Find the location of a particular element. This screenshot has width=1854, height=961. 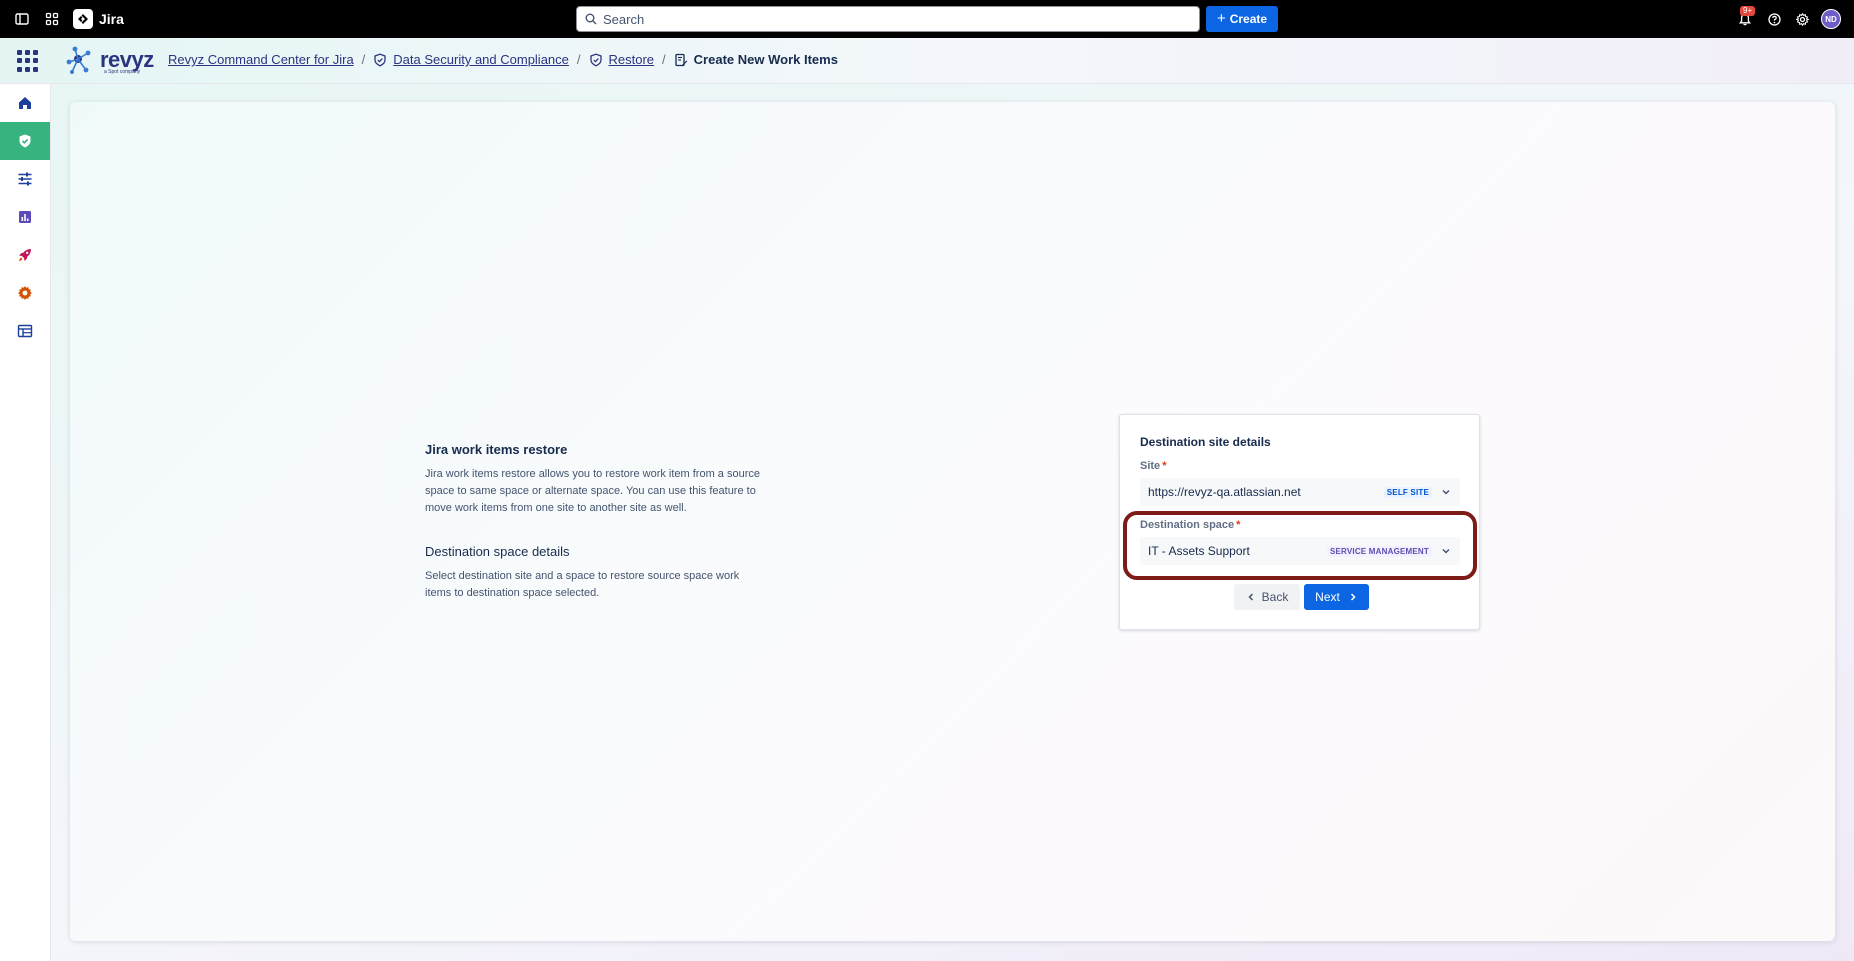

destination-space-label: Destination space * is located at coordinates (1190, 525).